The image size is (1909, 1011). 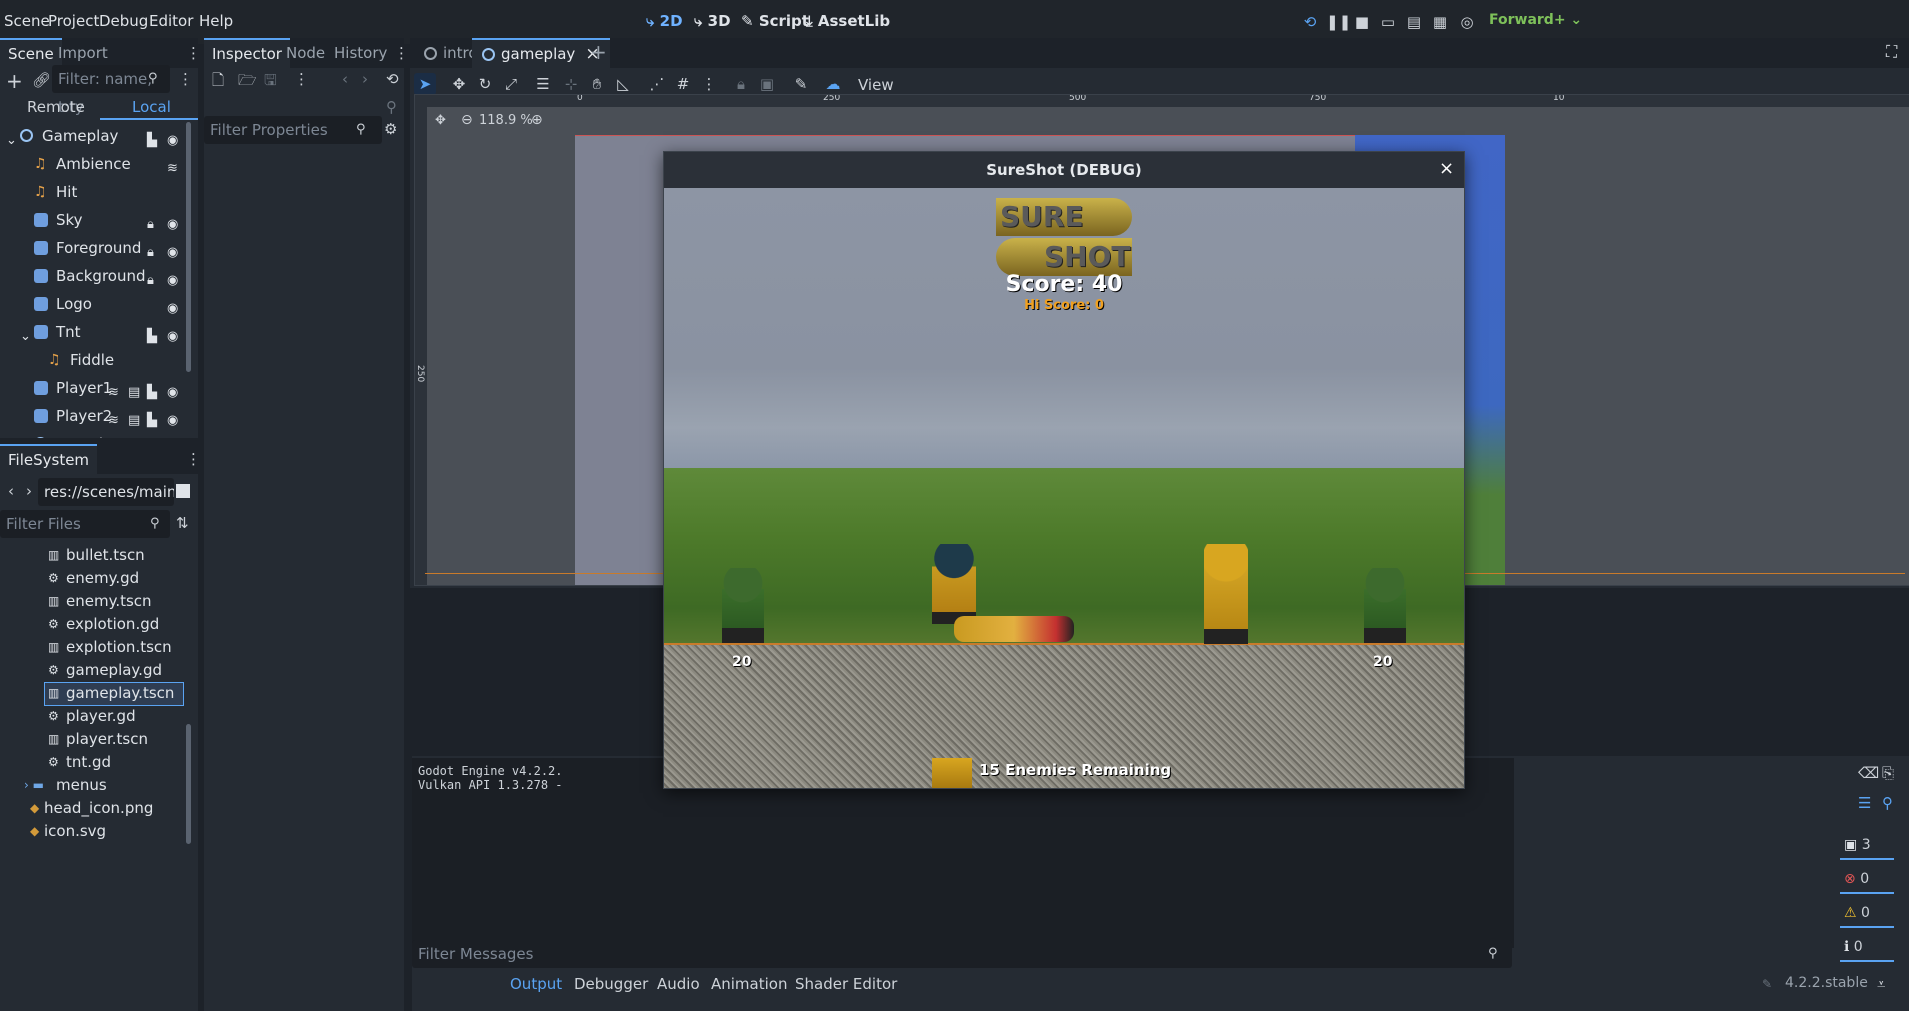 What do you see at coordinates (93, 136) in the screenshot?
I see `scene-tree-item-gameplay: ⌄ Gameplay ▙ ◉` at bounding box center [93, 136].